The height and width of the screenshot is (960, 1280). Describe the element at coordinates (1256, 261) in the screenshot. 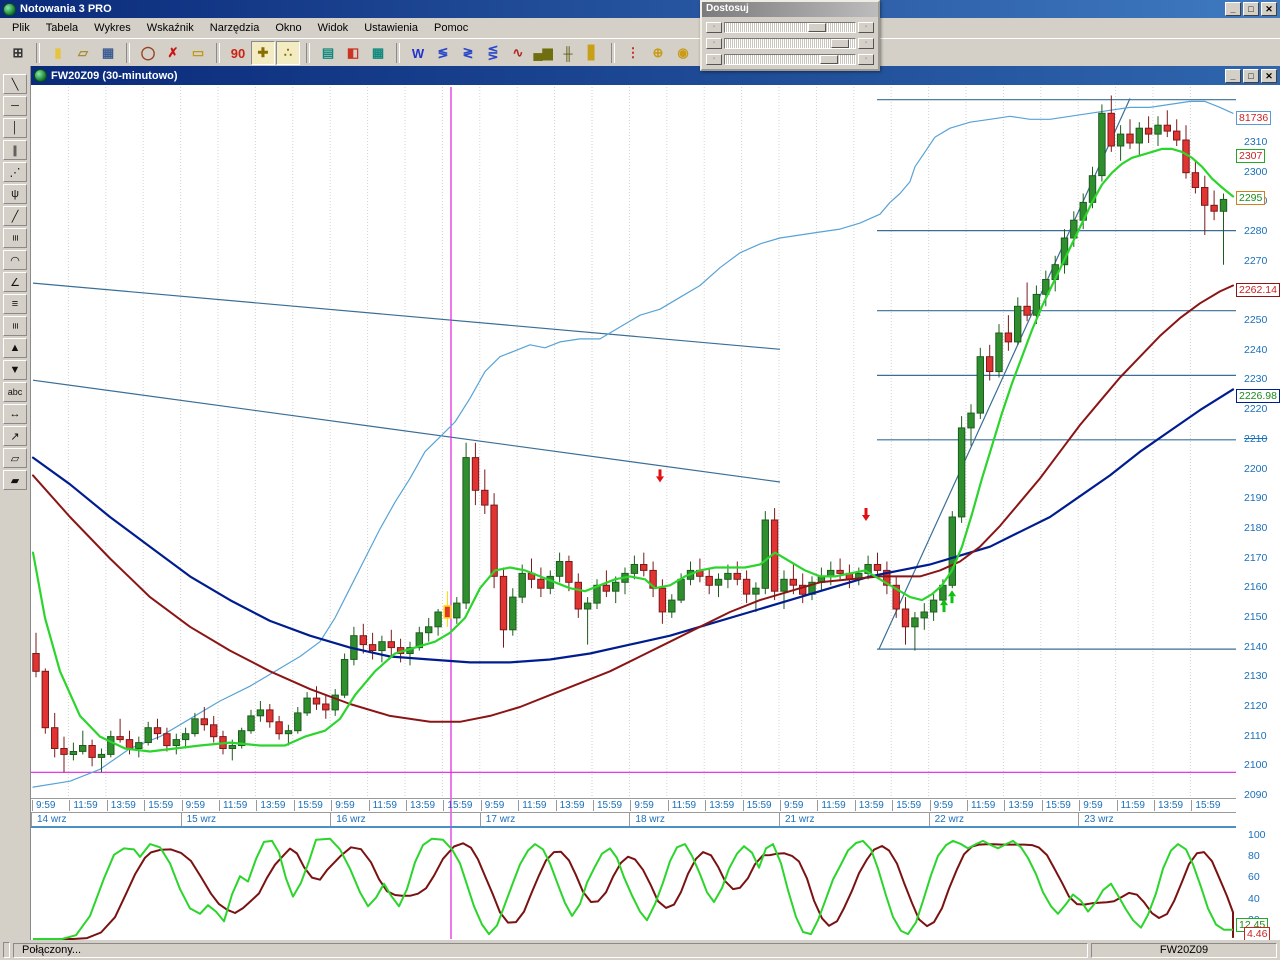

I see `price-tick-label: 2270` at that location.